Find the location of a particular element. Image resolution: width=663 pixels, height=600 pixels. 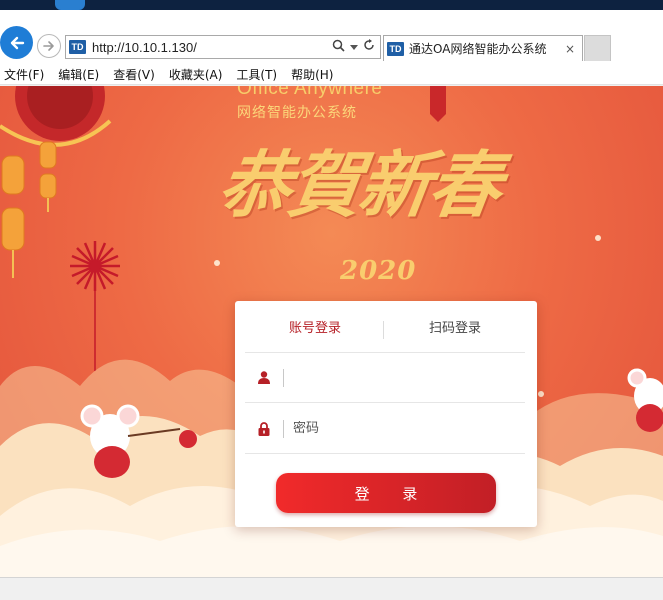

refresh-icon is located at coordinates (369, 47).